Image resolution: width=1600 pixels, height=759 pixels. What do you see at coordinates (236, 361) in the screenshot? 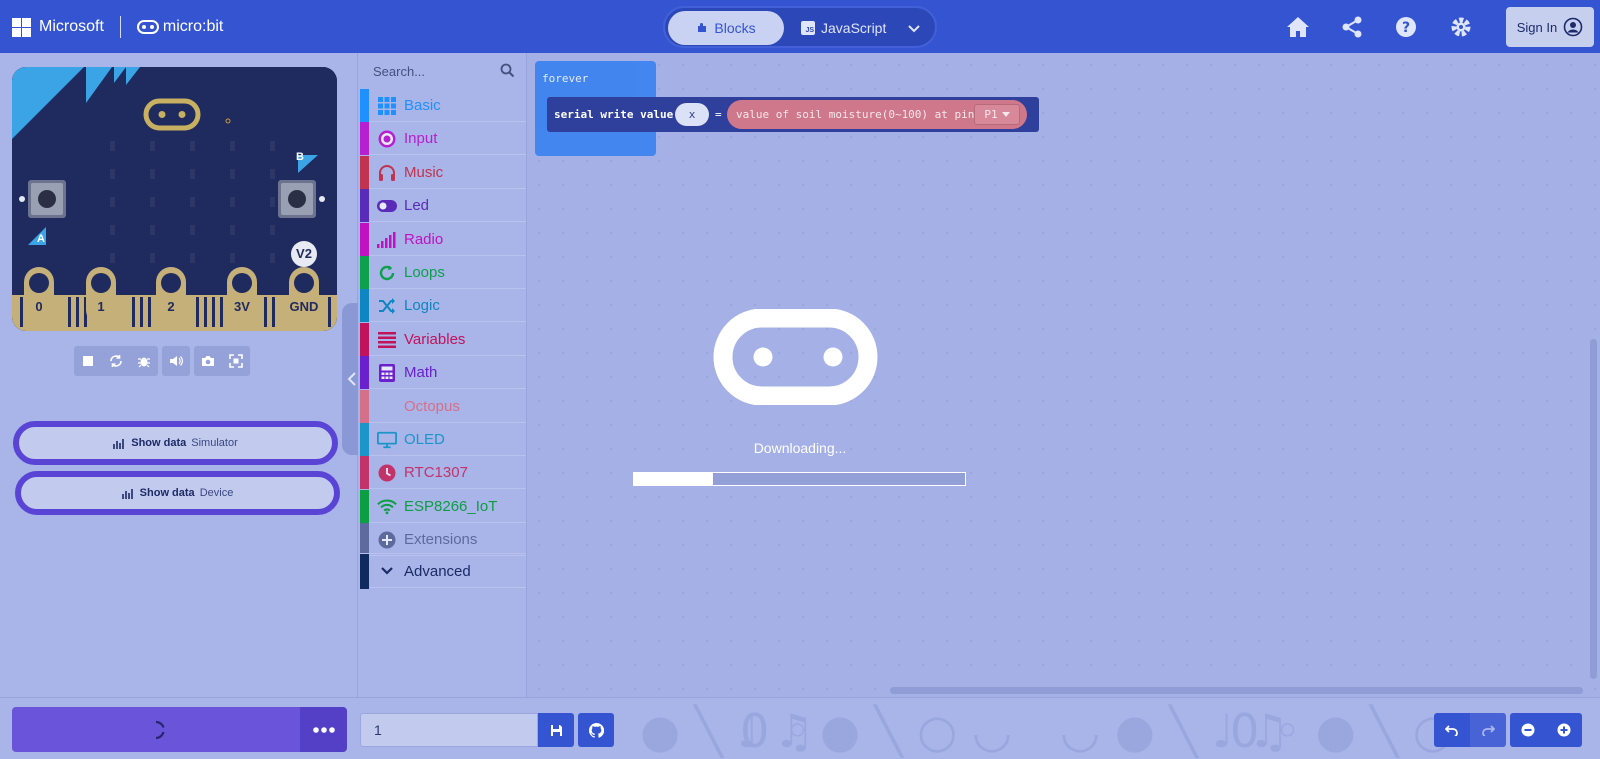
I see `fullscreen-icon` at bounding box center [236, 361].